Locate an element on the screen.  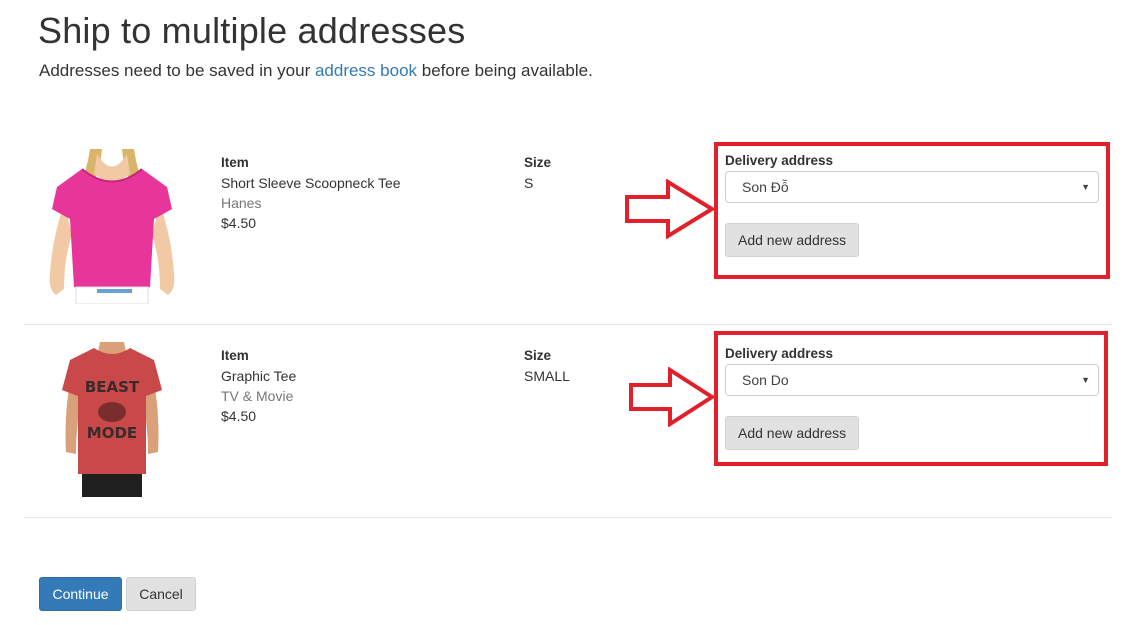
size-value: SMALL is located at coordinates (547, 376).